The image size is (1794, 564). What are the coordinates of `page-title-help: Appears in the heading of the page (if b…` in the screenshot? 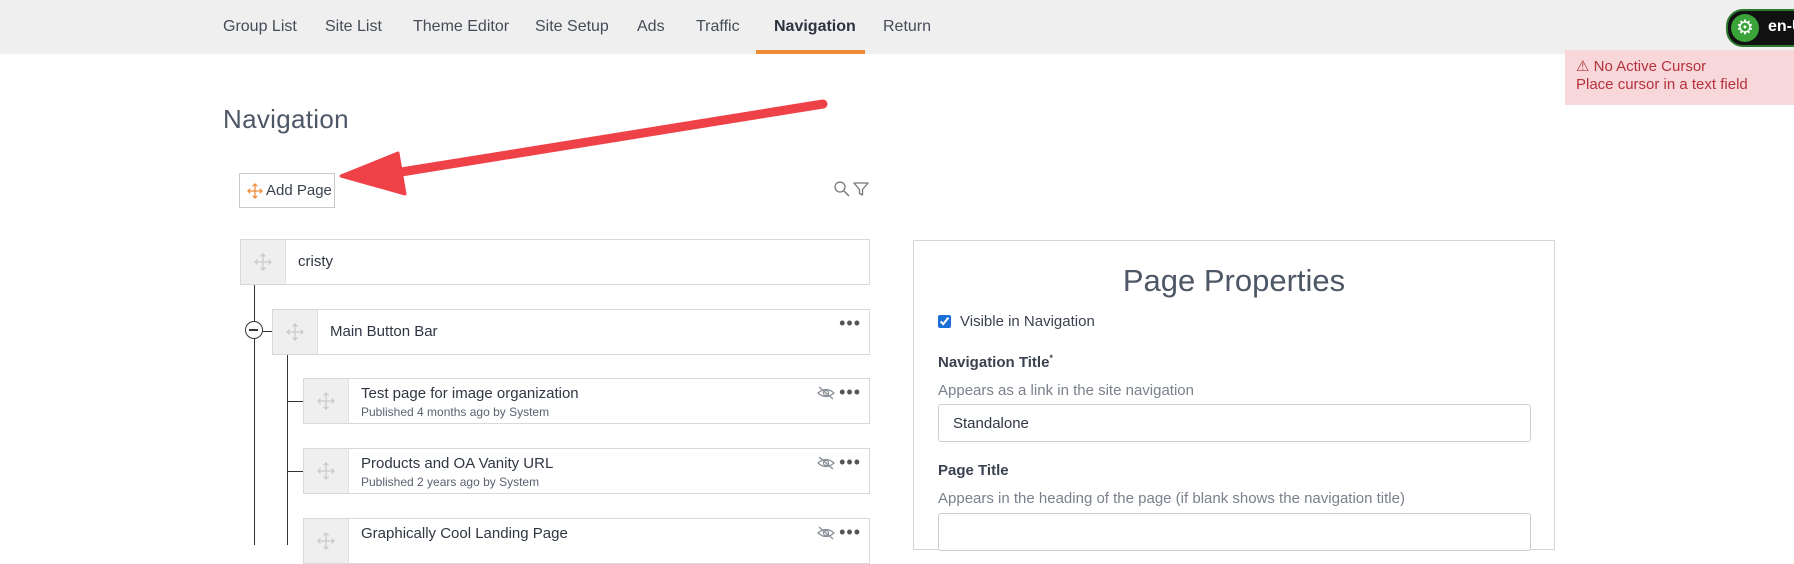 It's located at (1171, 498).